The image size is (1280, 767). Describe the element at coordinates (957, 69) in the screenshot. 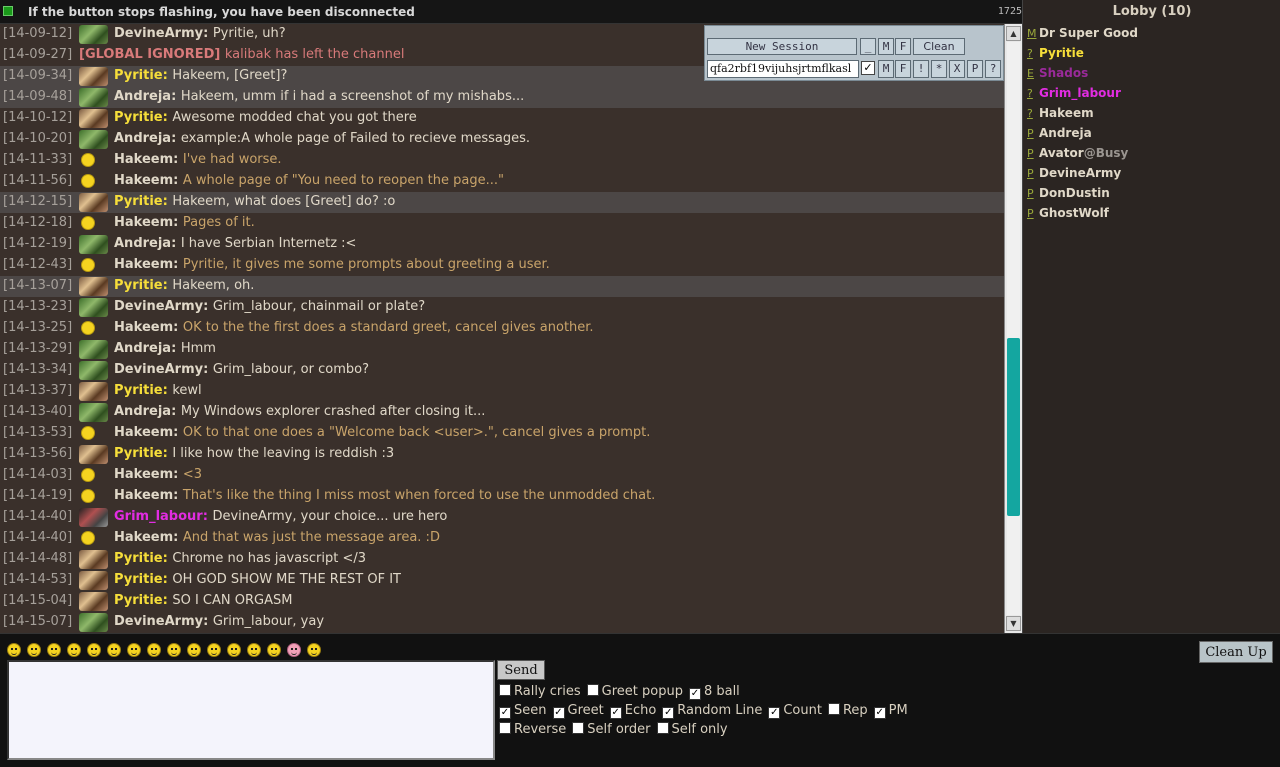

I see `close-x-button: X` at that location.